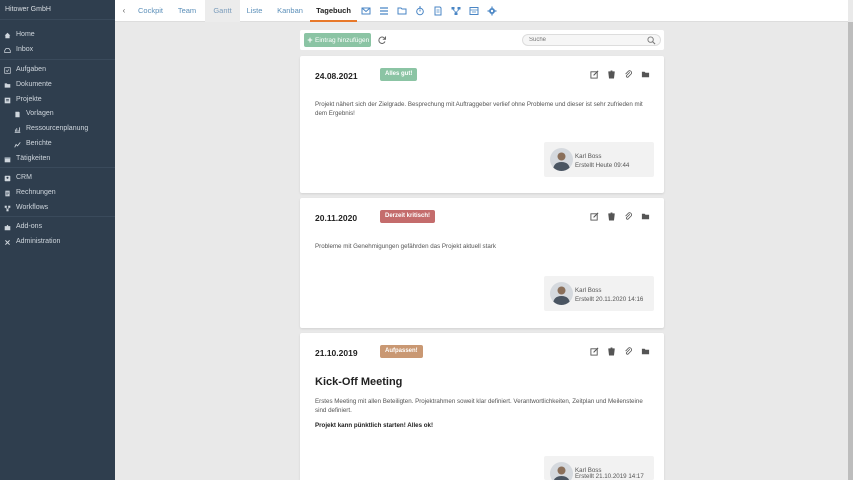 Image resolution: width=853 pixels, height=480 pixels. Describe the element at coordinates (7, 35) in the screenshot. I see `home-icon` at that location.